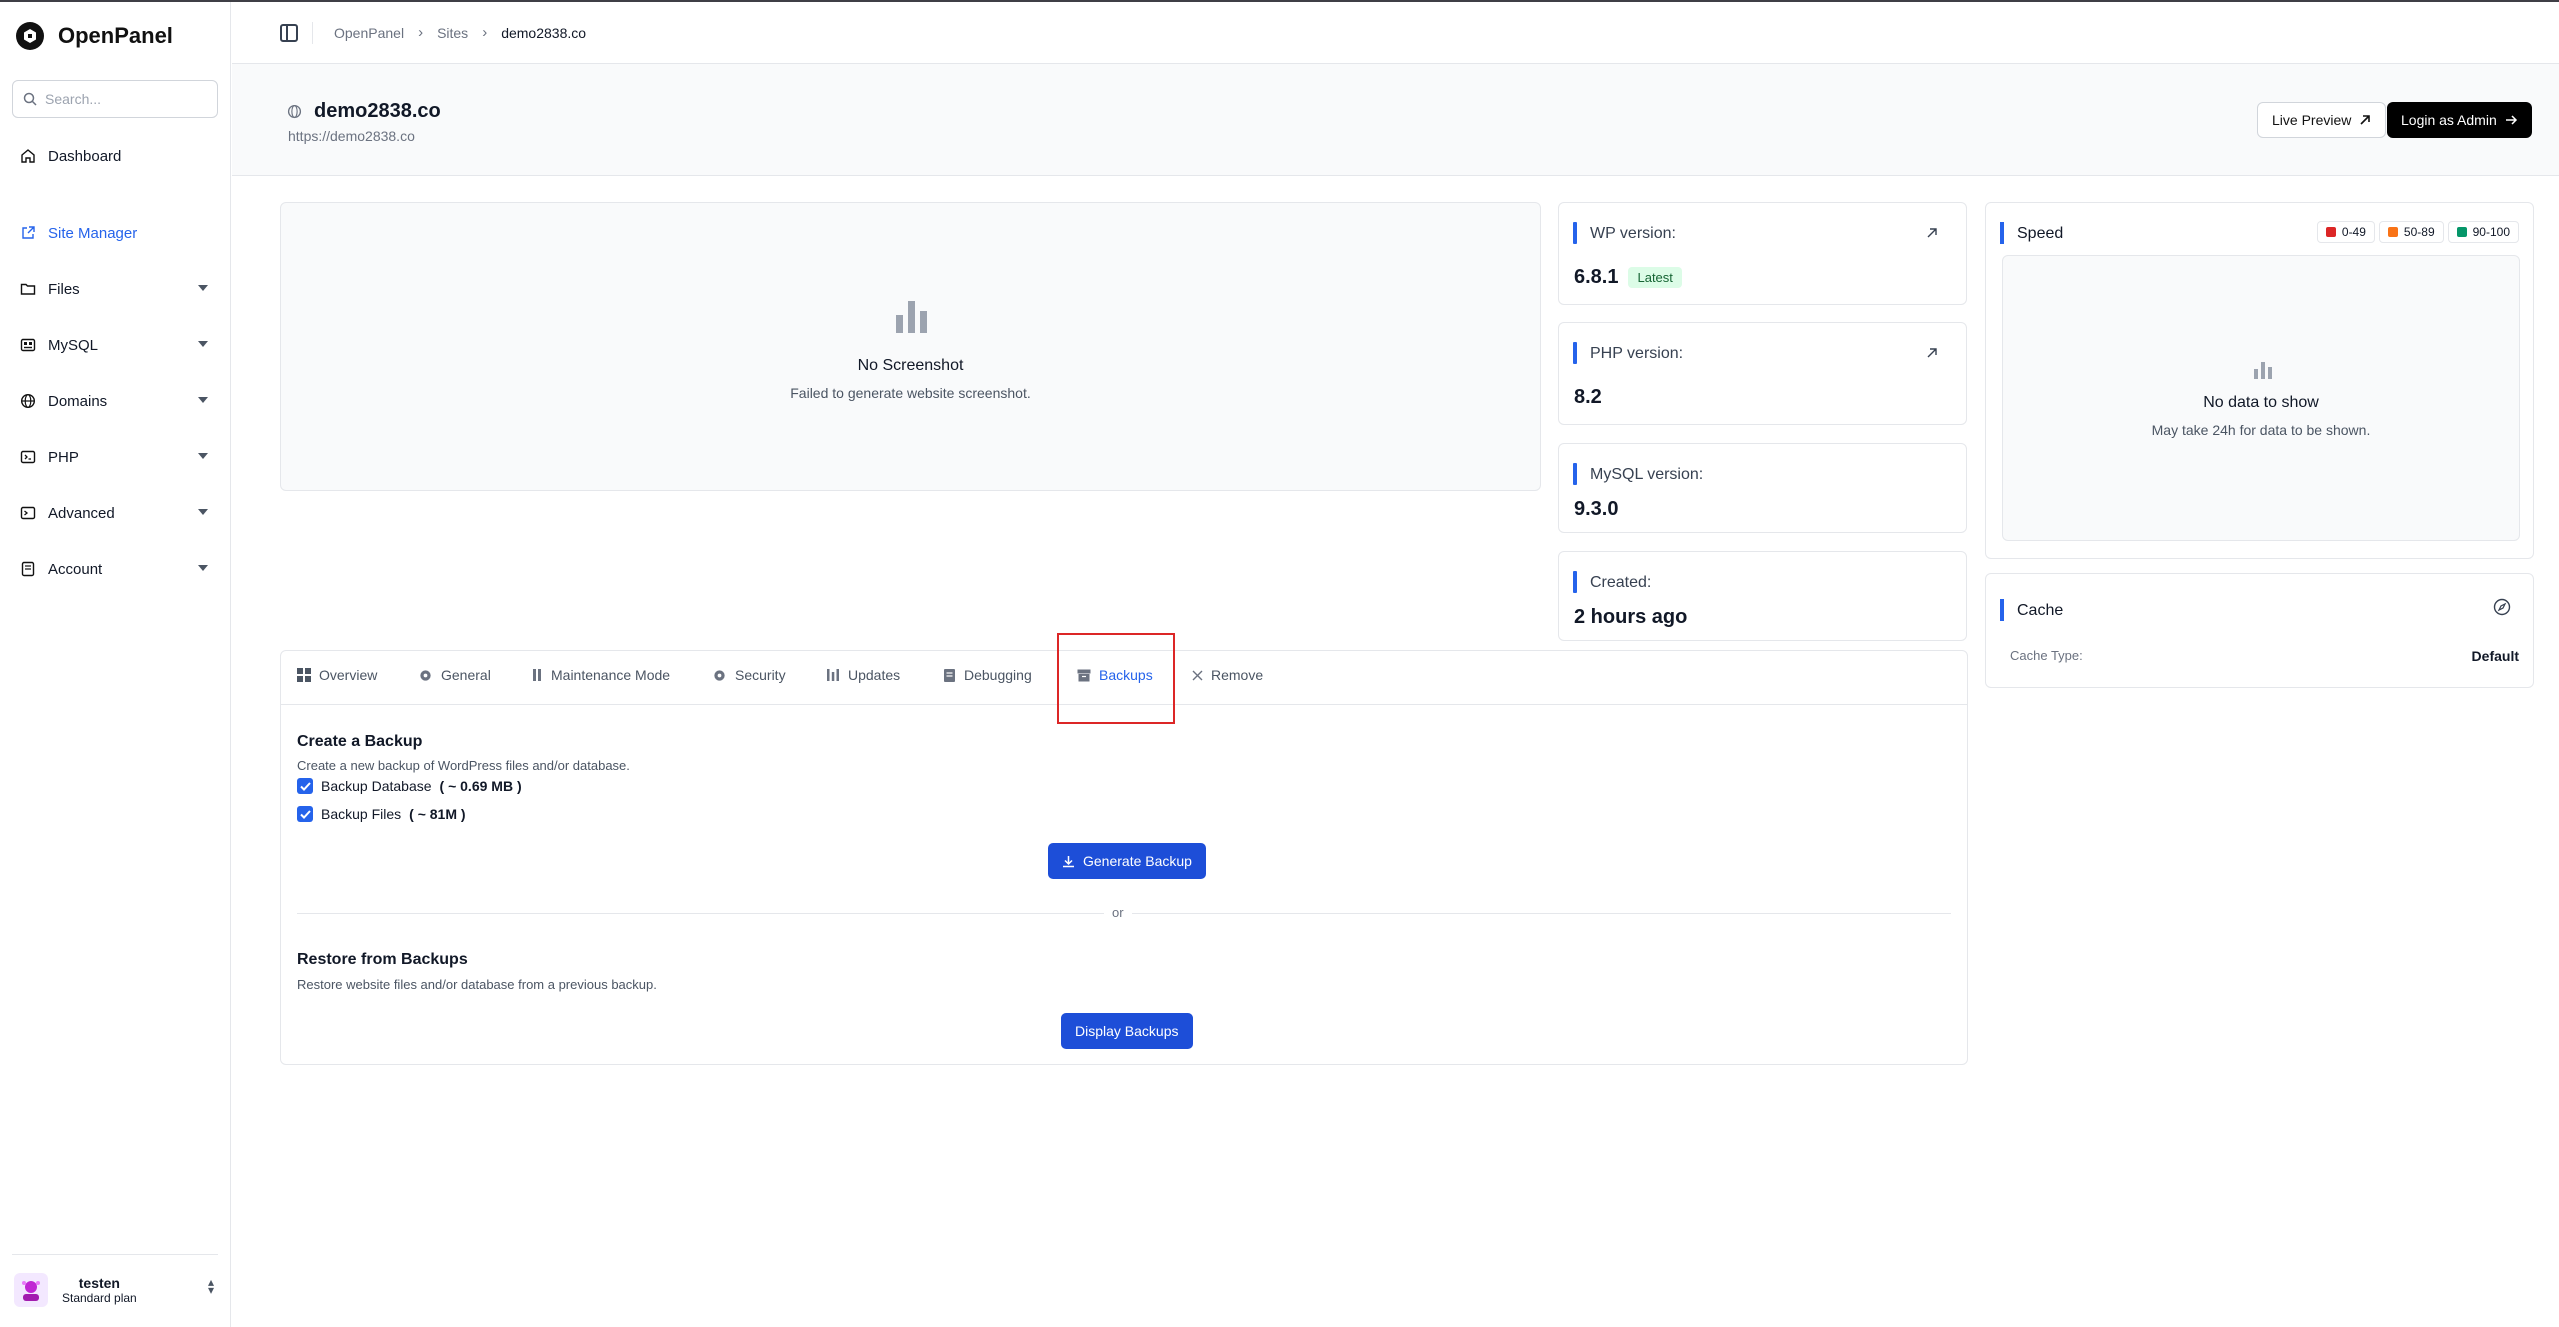  I want to click on tab-label: Updates, so click(874, 675).